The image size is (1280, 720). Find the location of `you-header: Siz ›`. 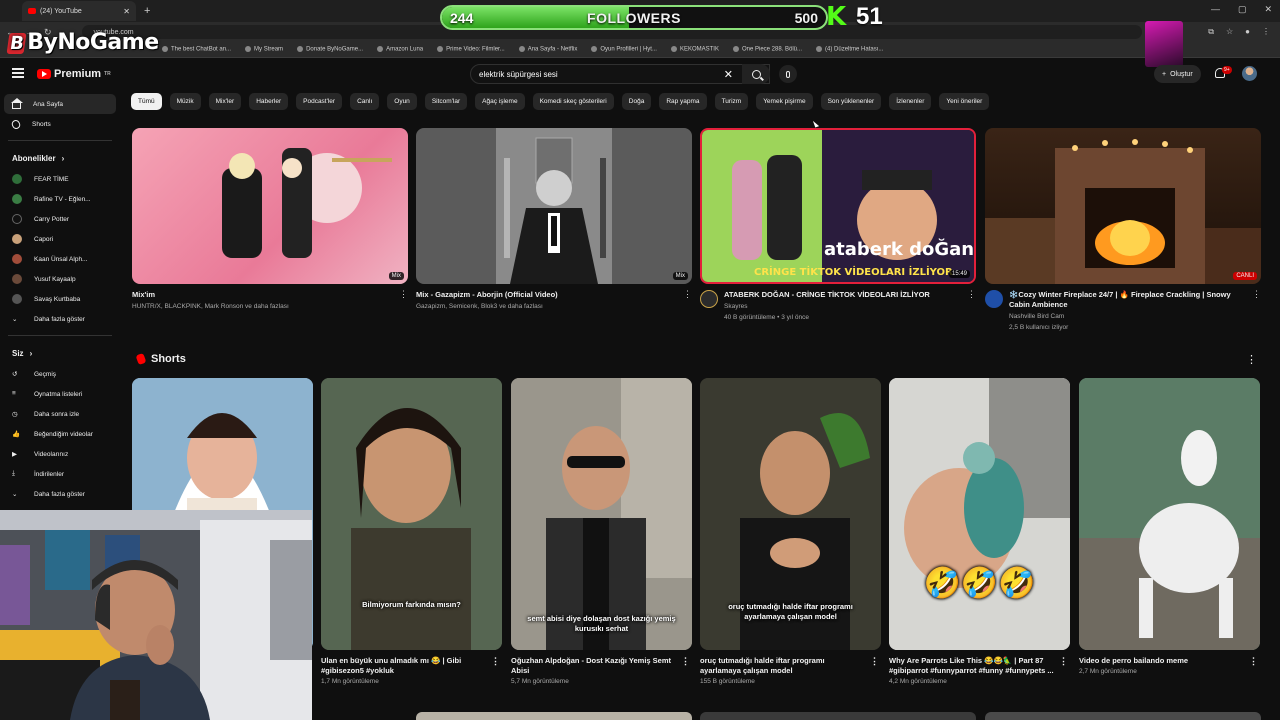

you-header: Siz › is located at coordinates (60, 353).